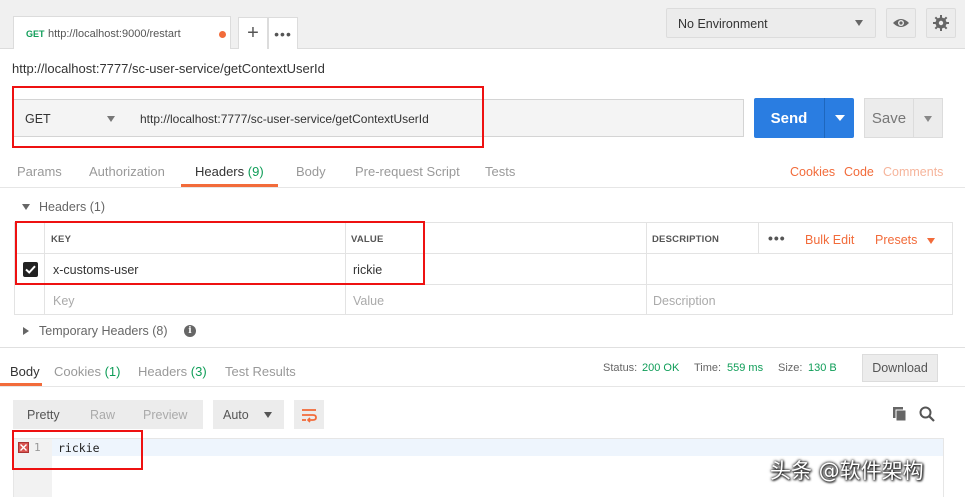 Image resolution: width=965 pixels, height=497 pixels. I want to click on method-select: GET, so click(71, 118).